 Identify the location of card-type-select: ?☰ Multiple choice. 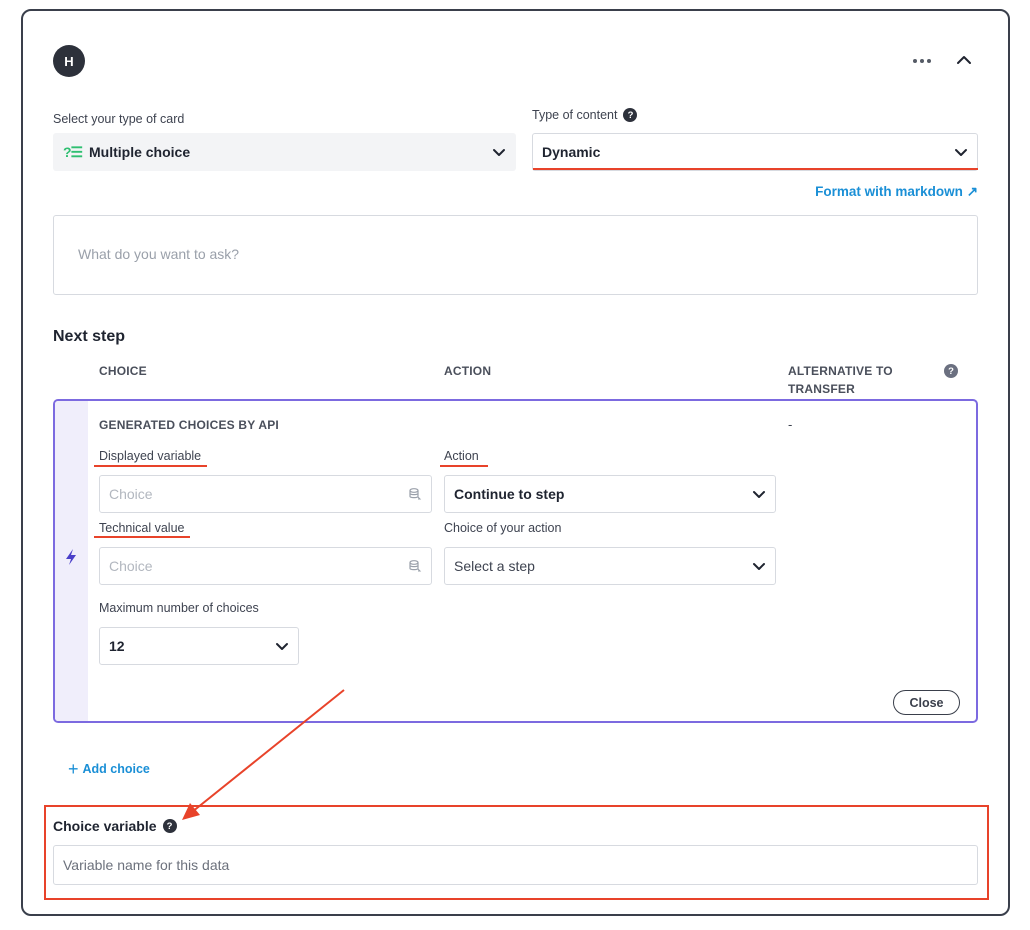
(284, 152).